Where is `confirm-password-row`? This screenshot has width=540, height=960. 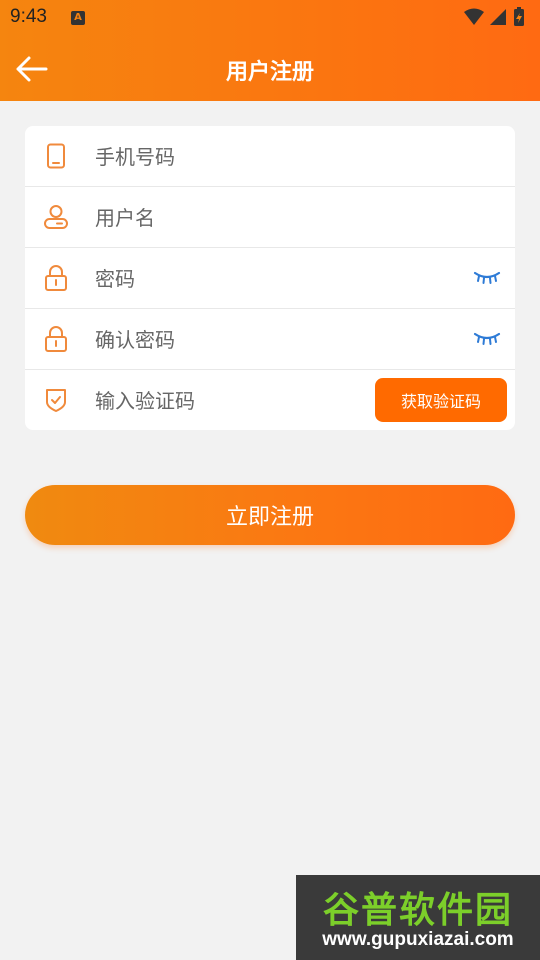 confirm-password-row is located at coordinates (270, 339).